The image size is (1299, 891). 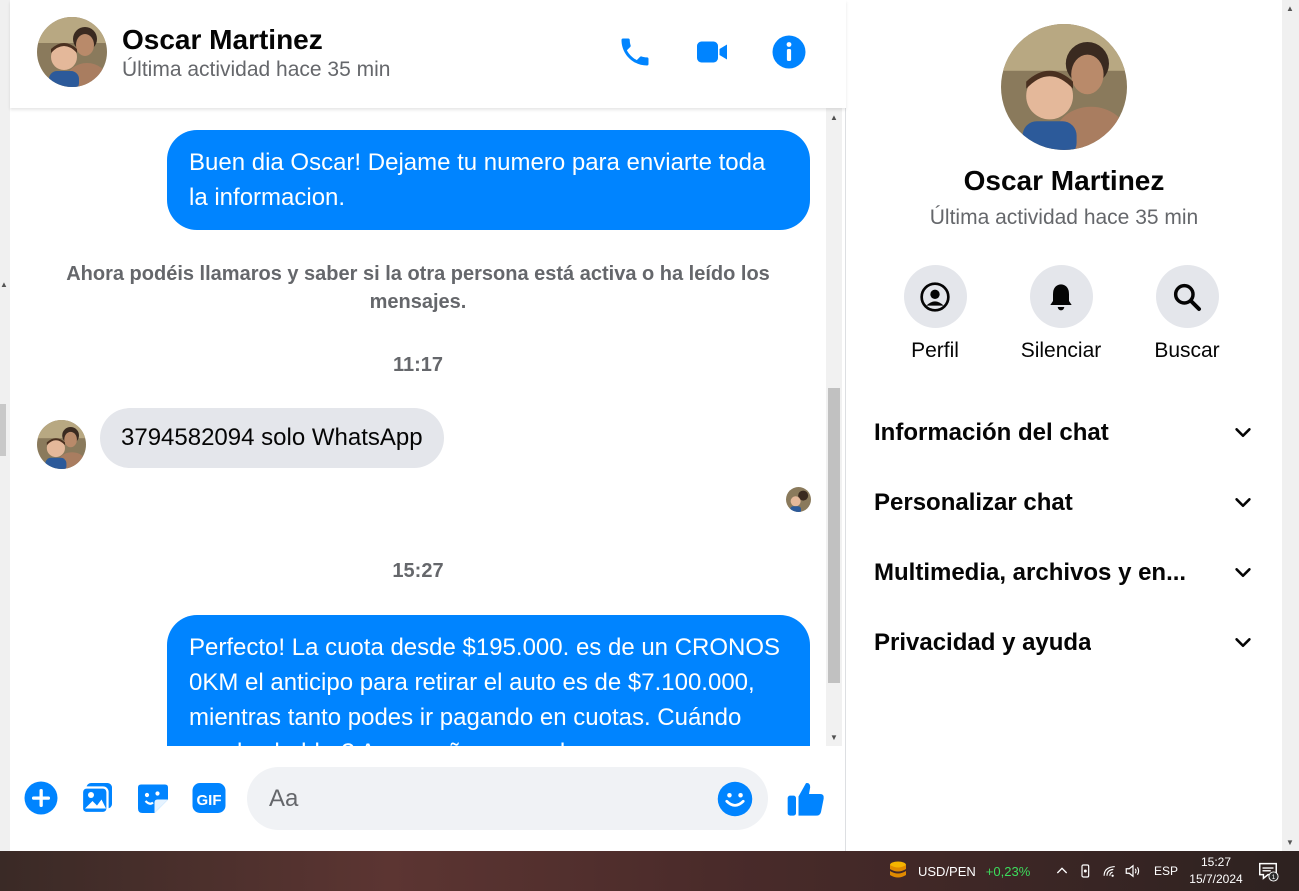 I want to click on scroll-thumb, so click(x=834, y=535).